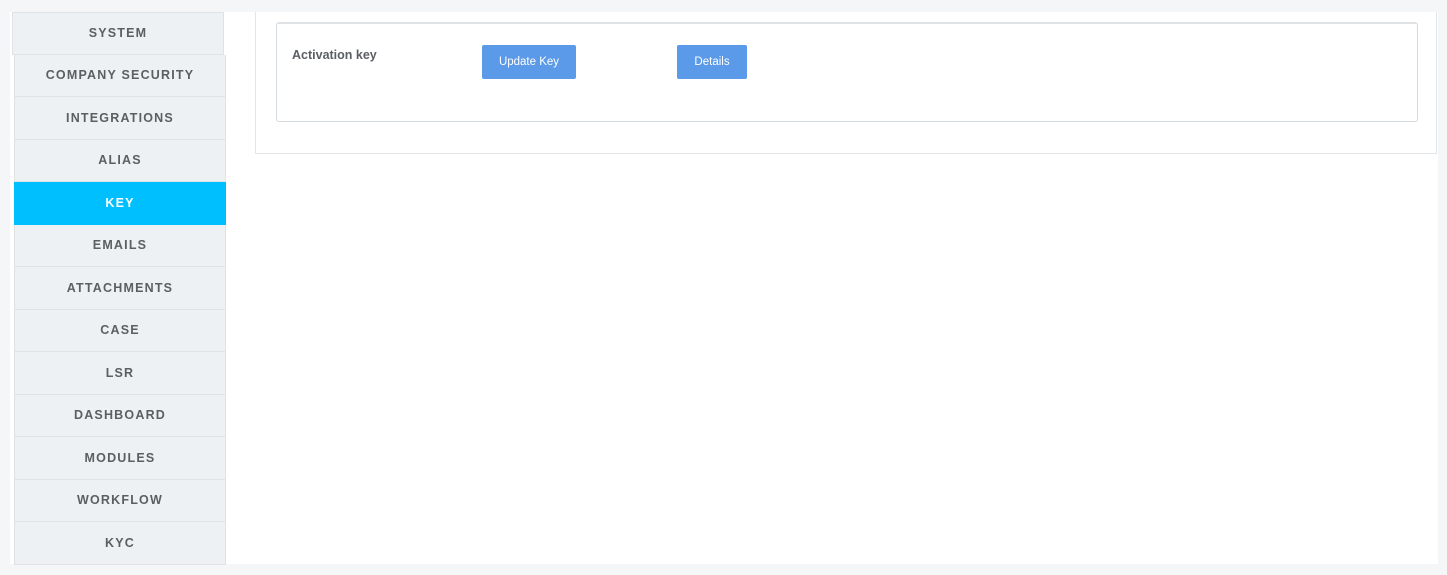 This screenshot has height=575, width=1447. I want to click on sidebar-item-dashboard: DASHBOARD, so click(120, 415).